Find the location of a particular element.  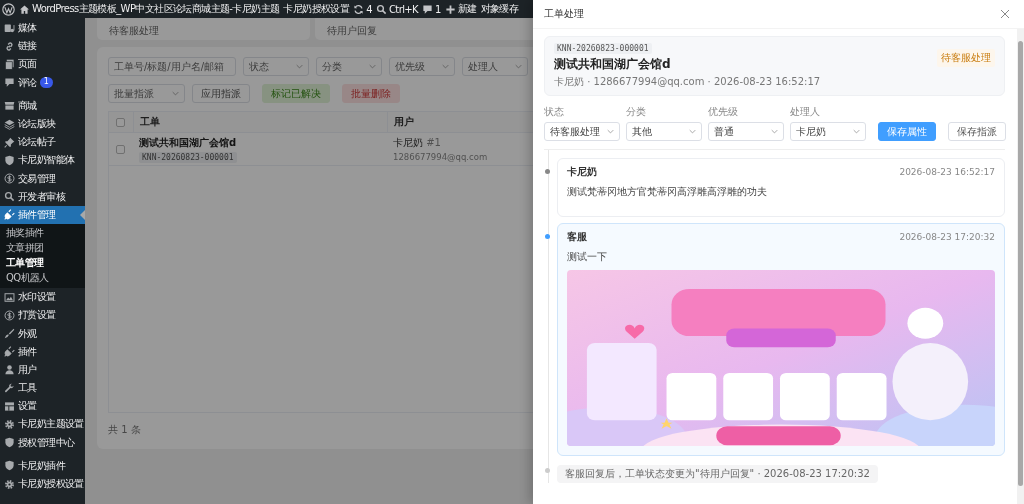

sidebar-item: 媒体 is located at coordinates (42, 28).